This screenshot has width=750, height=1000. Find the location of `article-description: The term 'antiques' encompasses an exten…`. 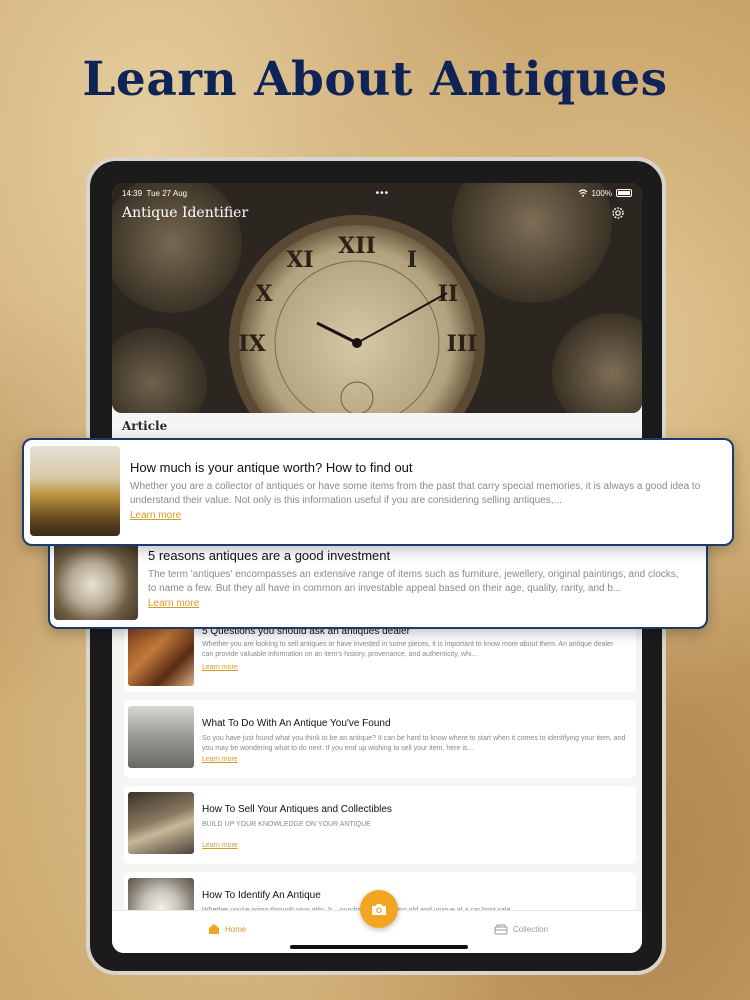

article-description: The term 'antiques' encompasses an exten… is located at coordinates (413, 581).